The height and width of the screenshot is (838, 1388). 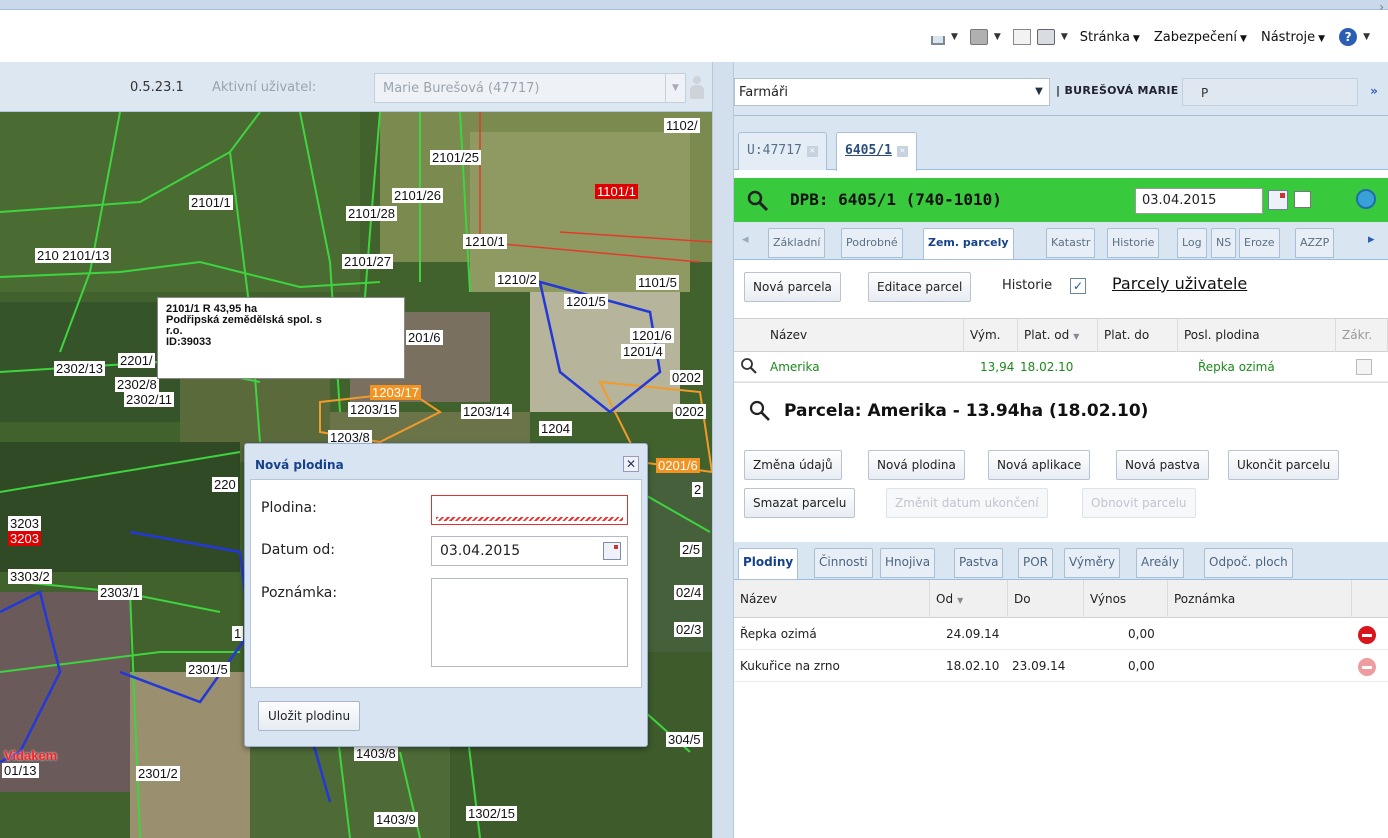 I want to click on nova-parcela-button: Nová parcela, so click(x=792, y=287).